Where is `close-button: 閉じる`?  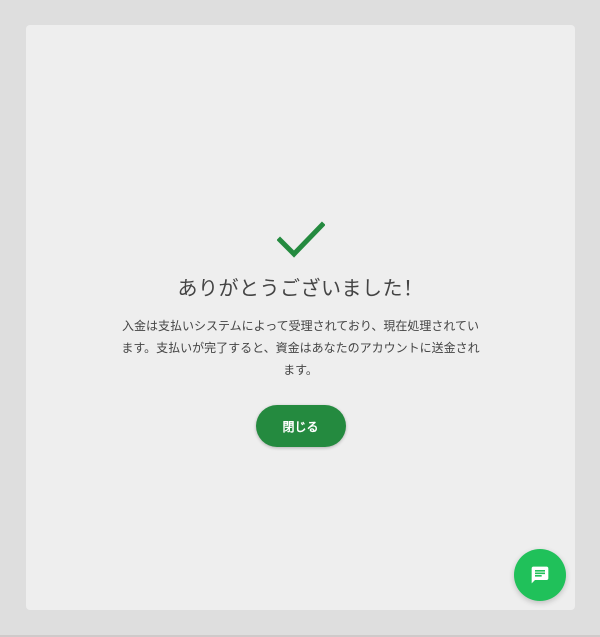 close-button: 閉じる is located at coordinates (300, 426).